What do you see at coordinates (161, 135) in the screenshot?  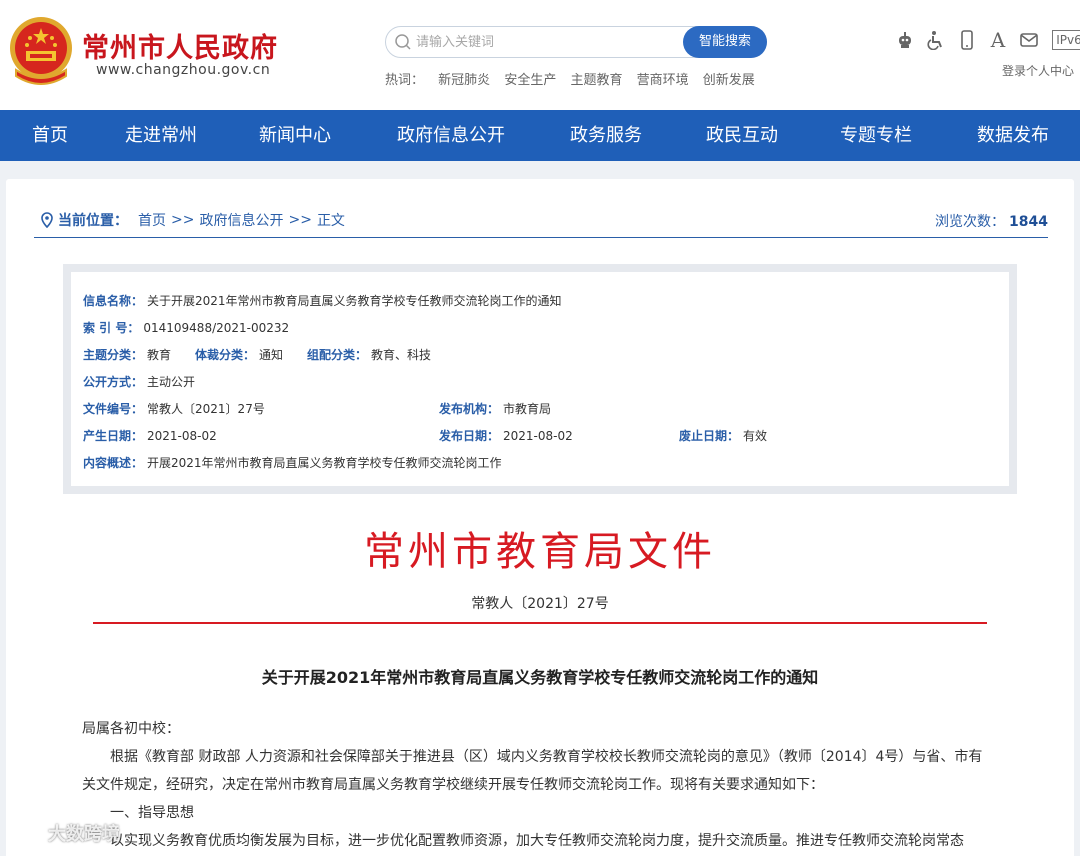 I see `nav-item-about: 走进常州` at bounding box center [161, 135].